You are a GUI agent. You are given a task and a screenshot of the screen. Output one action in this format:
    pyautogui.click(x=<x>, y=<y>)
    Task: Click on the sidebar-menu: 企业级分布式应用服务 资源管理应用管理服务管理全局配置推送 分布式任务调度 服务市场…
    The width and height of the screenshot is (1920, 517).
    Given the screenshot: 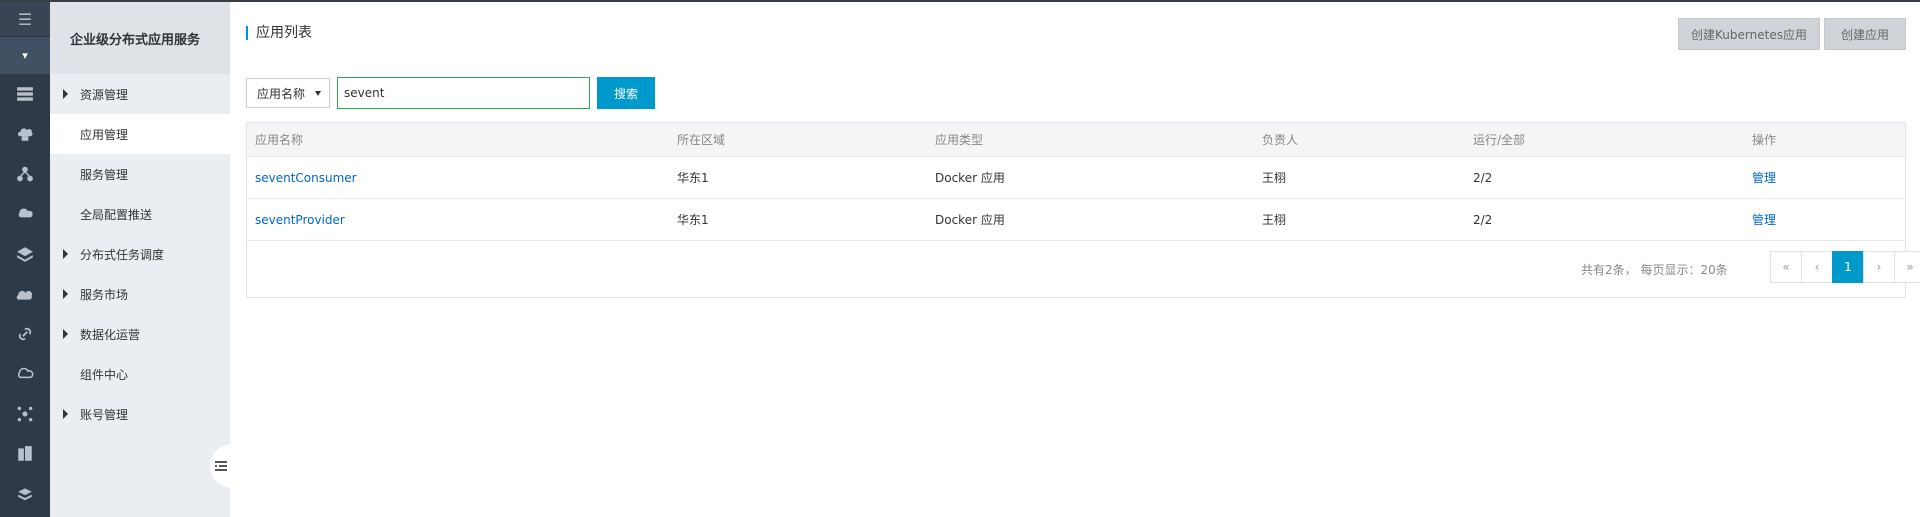 What is the action you would take?
    pyautogui.click(x=141, y=259)
    